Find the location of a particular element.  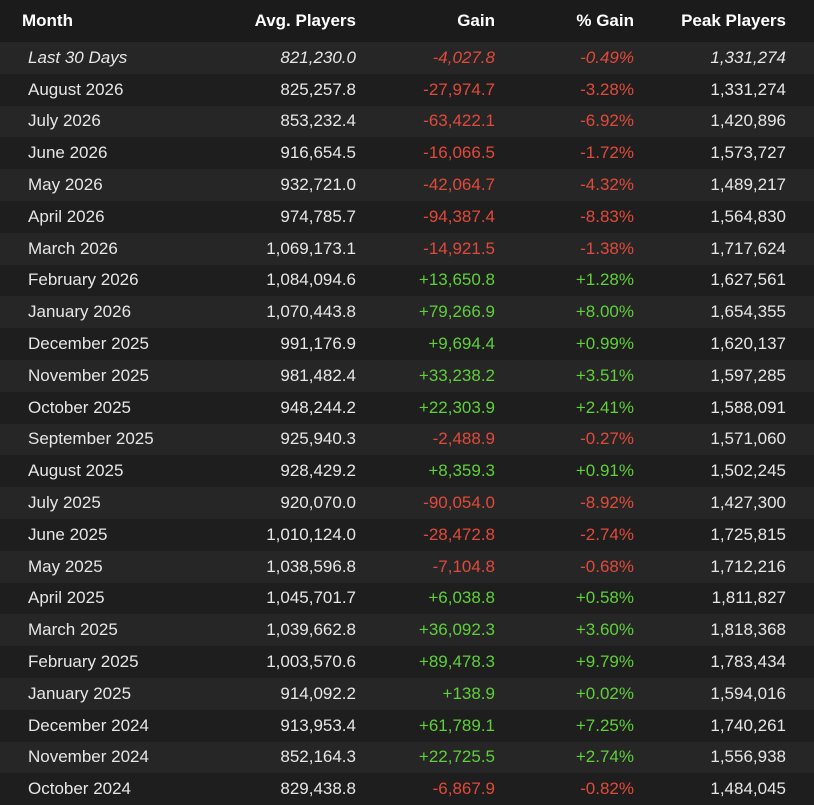

cell-peak-players: 1,556,938 is located at coordinates (748, 757).